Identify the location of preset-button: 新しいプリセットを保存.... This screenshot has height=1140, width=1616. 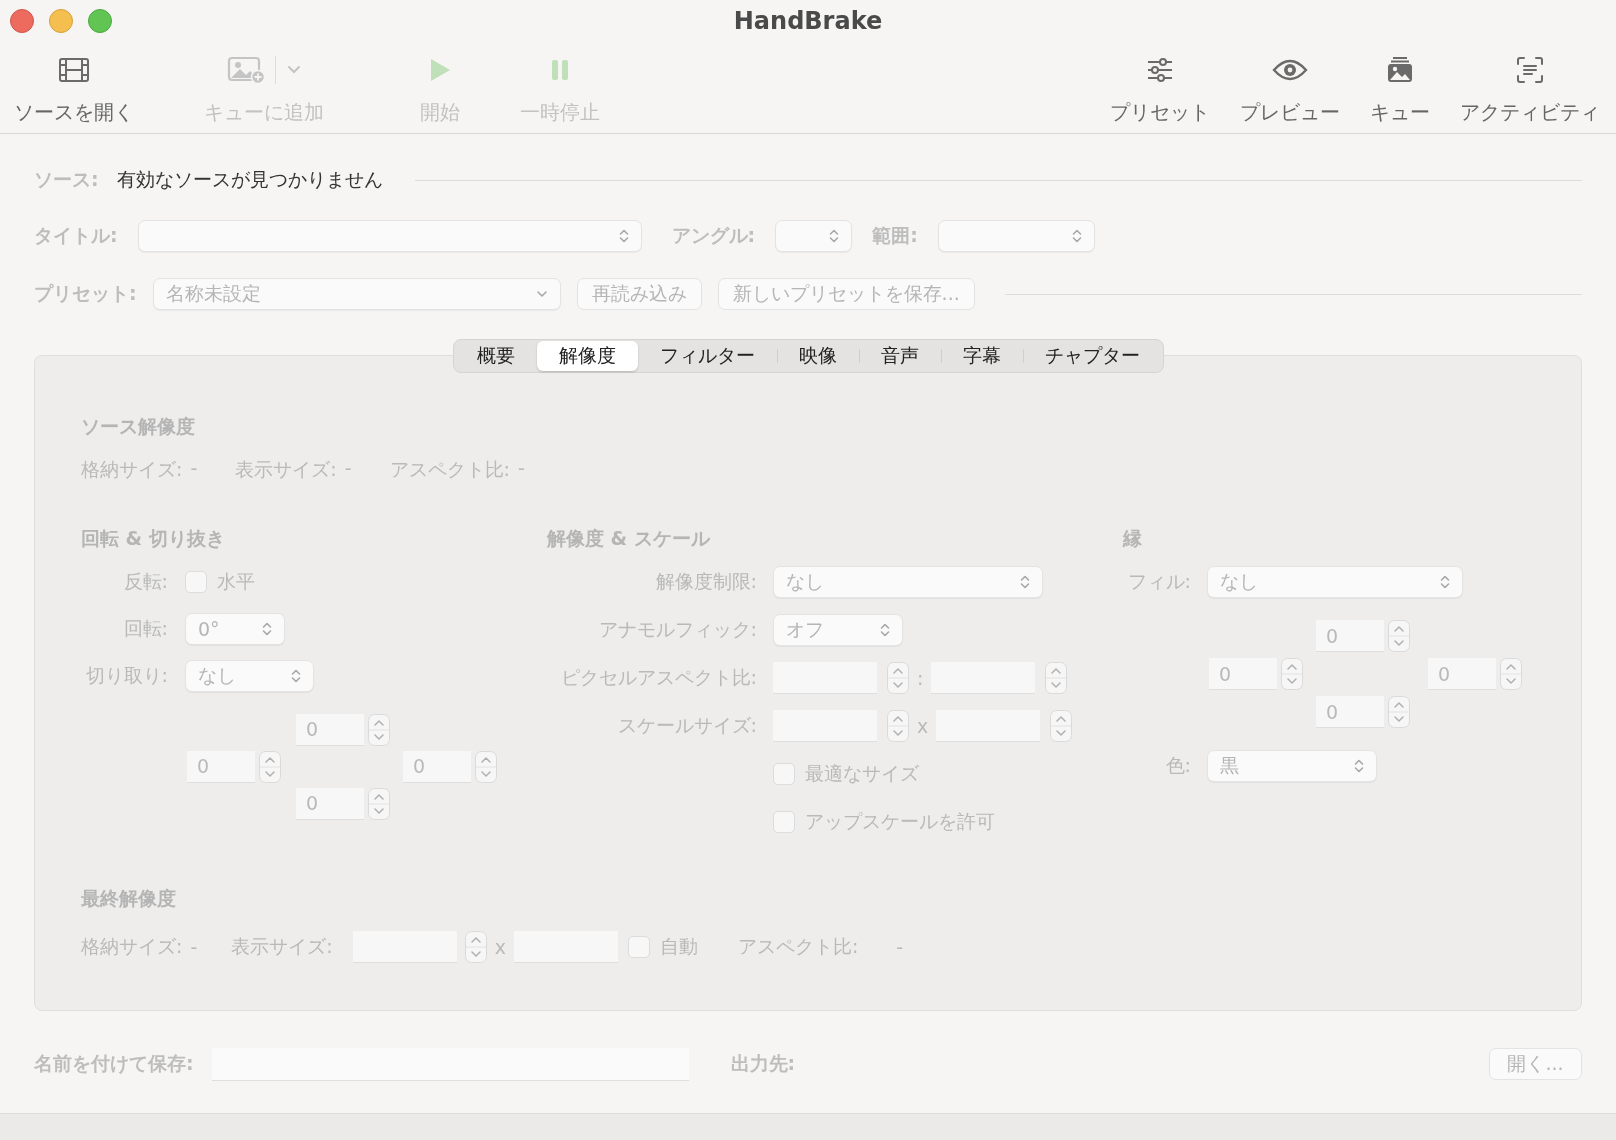
(846, 294).